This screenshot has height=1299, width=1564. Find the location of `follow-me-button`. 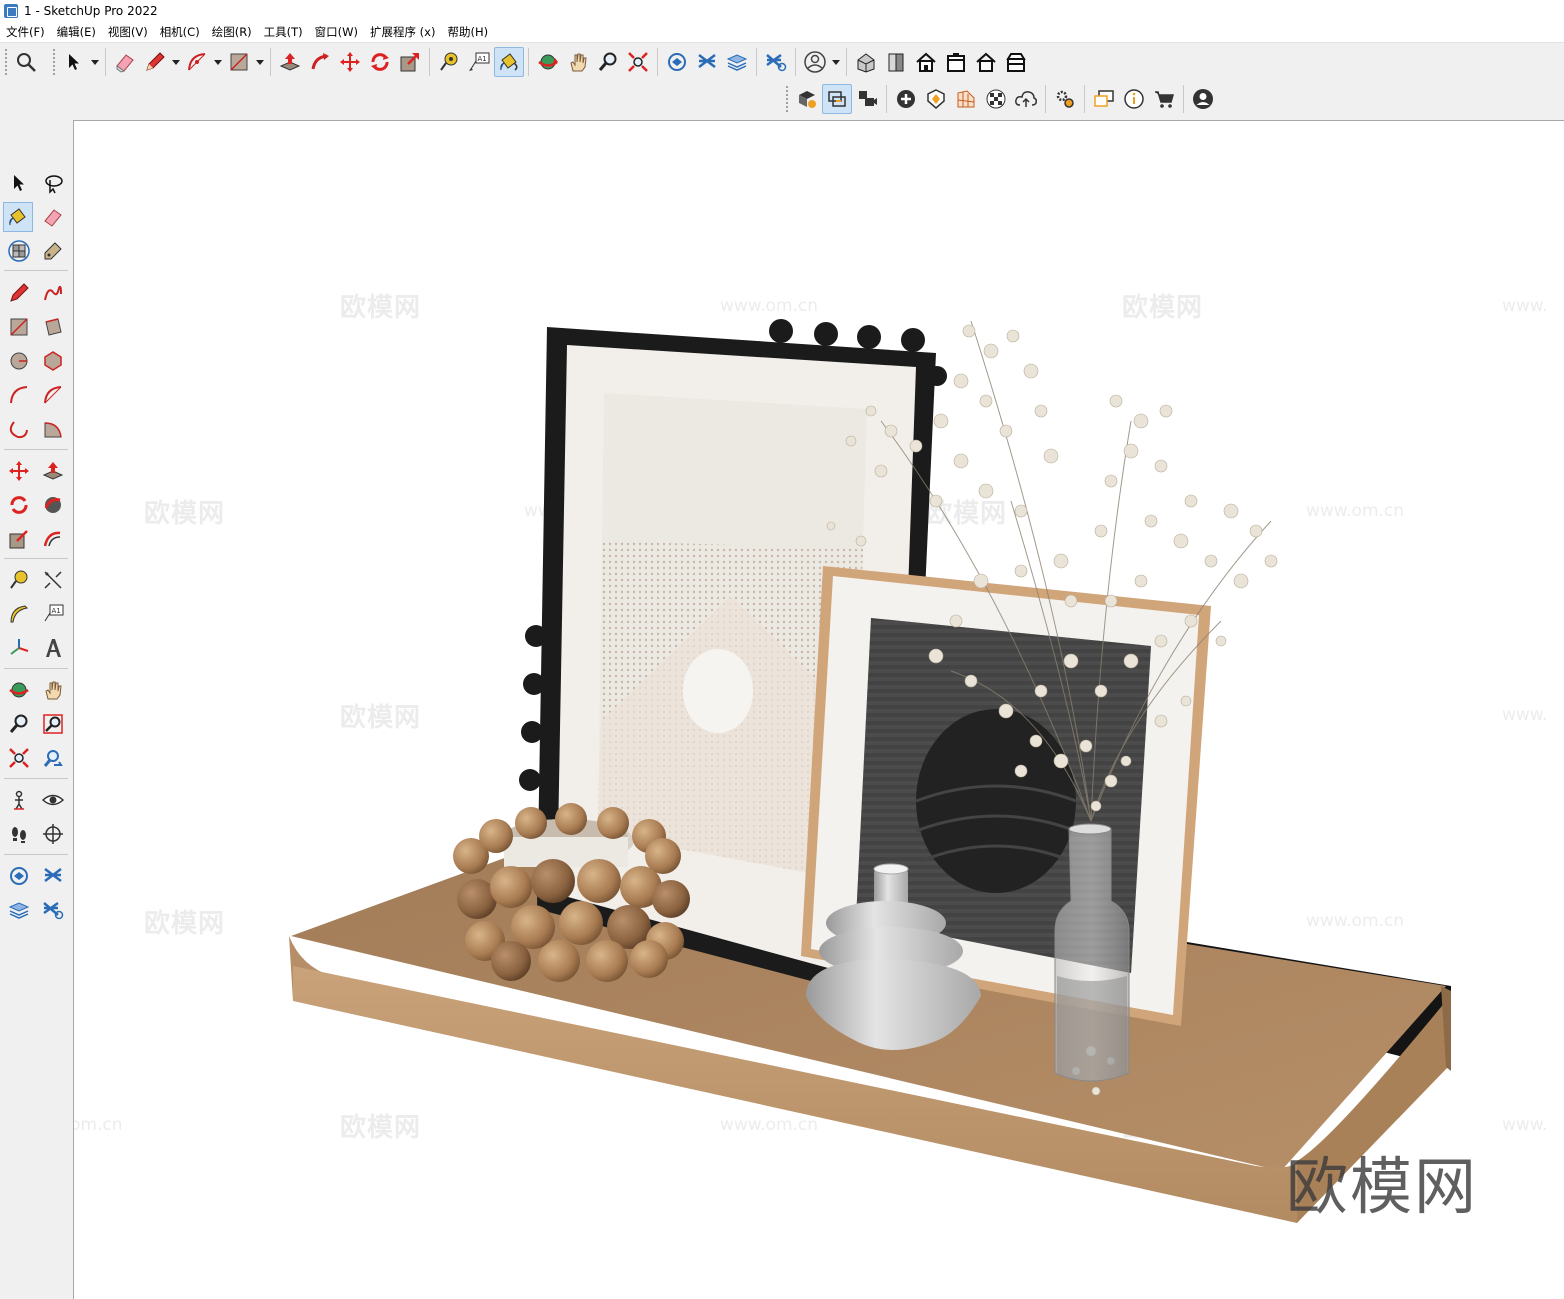

follow-me-button is located at coordinates (320, 62).